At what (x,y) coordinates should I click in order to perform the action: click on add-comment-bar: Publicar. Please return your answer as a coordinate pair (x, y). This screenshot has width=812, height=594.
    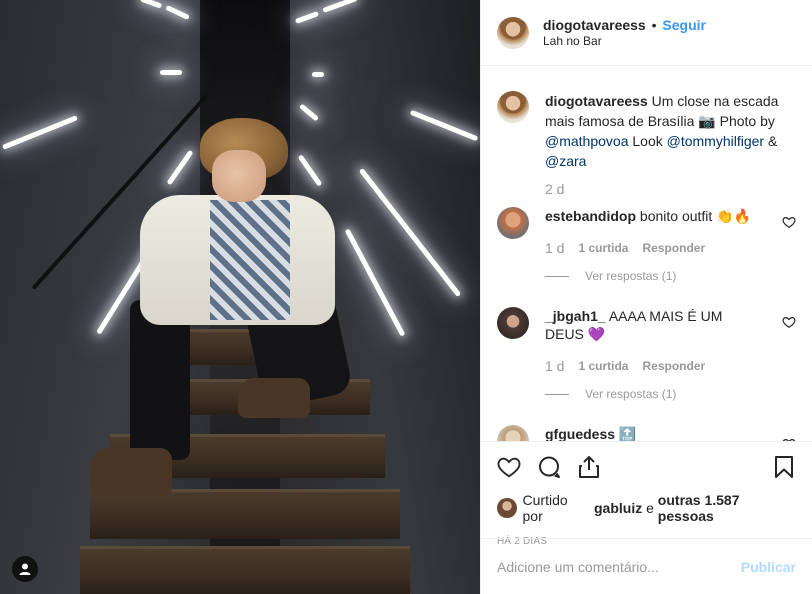
    Looking at the image, I should click on (646, 566).